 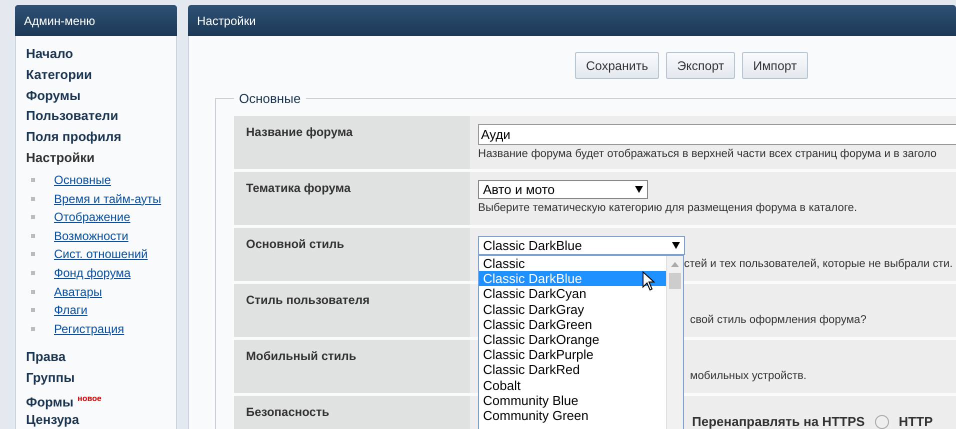 I want to click on sidebar-header: Админ-меню, so click(x=96, y=20).